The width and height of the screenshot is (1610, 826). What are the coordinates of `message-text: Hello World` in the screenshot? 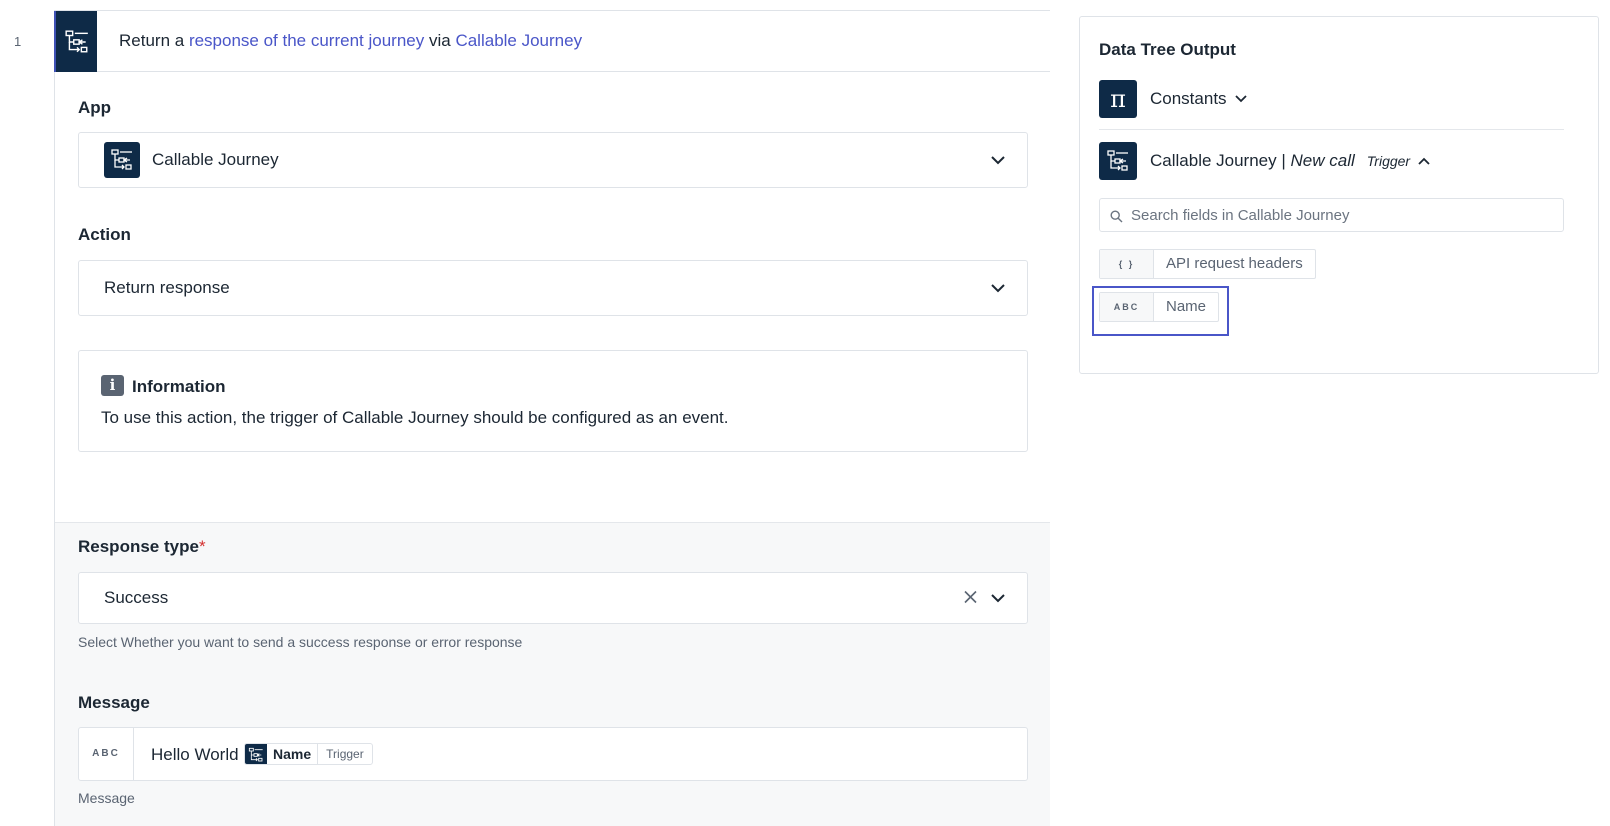 It's located at (195, 754).